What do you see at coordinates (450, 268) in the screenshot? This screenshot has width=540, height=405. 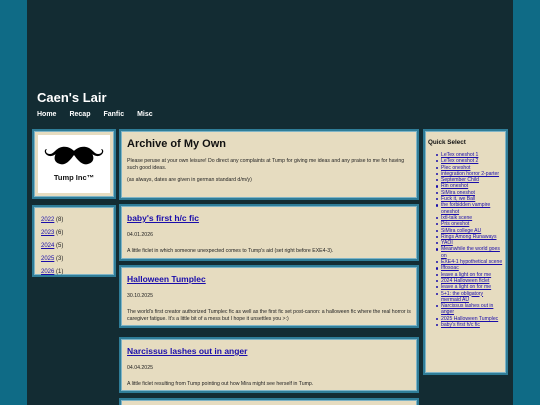 I see `quick-select-link: Iffosoac` at bounding box center [450, 268].